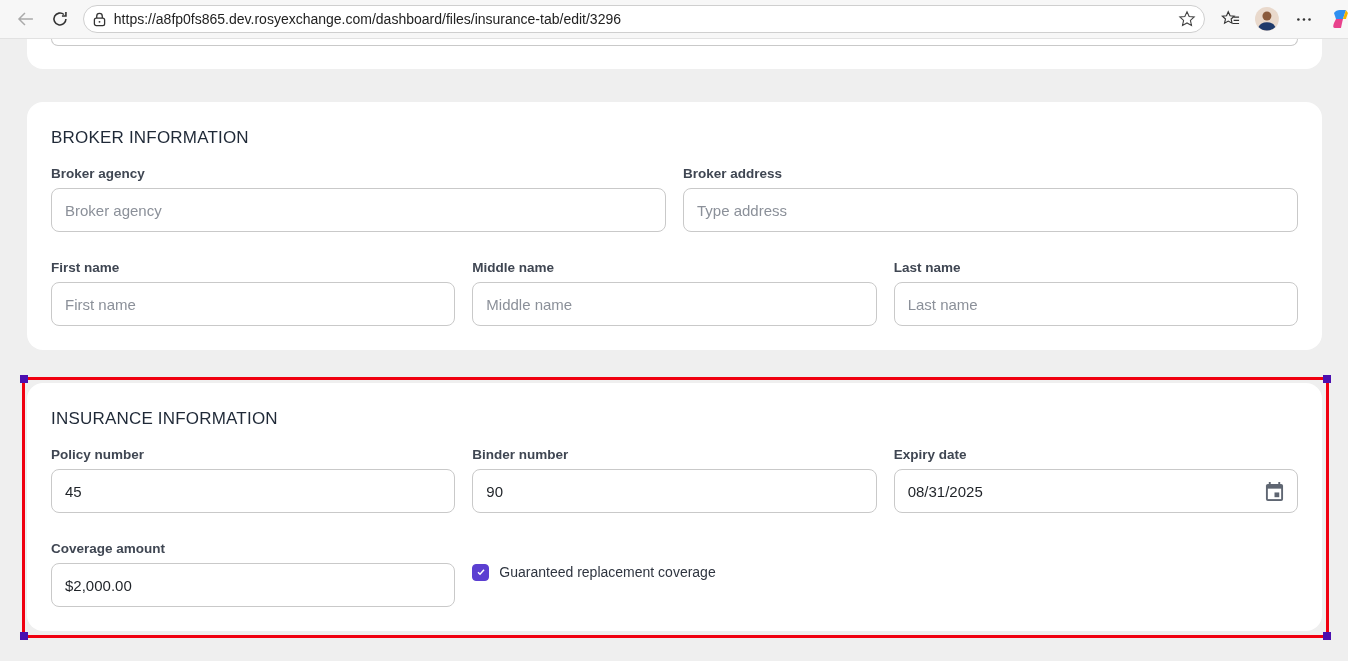  Describe the element at coordinates (165, 419) in the screenshot. I see `section-title: INSURANCE INFORMATION` at that location.